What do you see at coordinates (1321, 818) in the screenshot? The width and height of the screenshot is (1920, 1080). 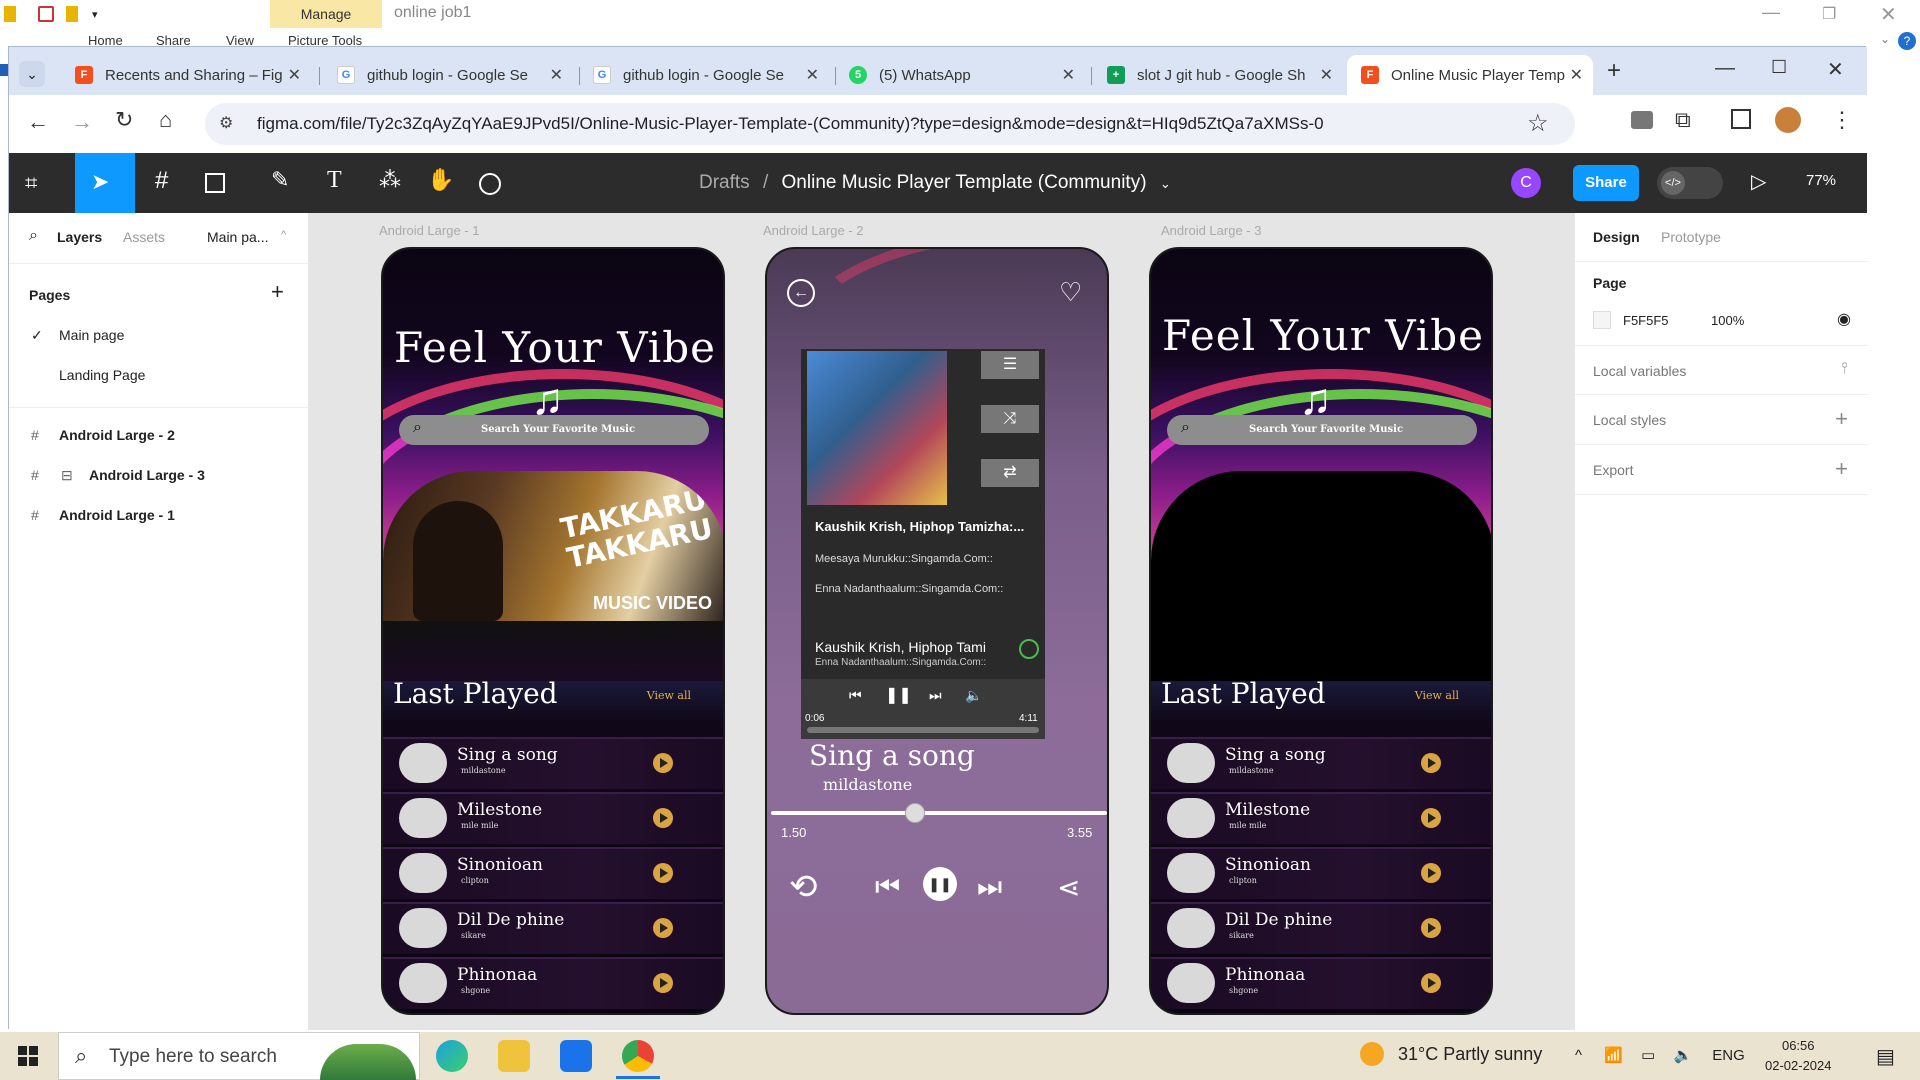 I see `list-item: Milestone mile mile` at bounding box center [1321, 818].